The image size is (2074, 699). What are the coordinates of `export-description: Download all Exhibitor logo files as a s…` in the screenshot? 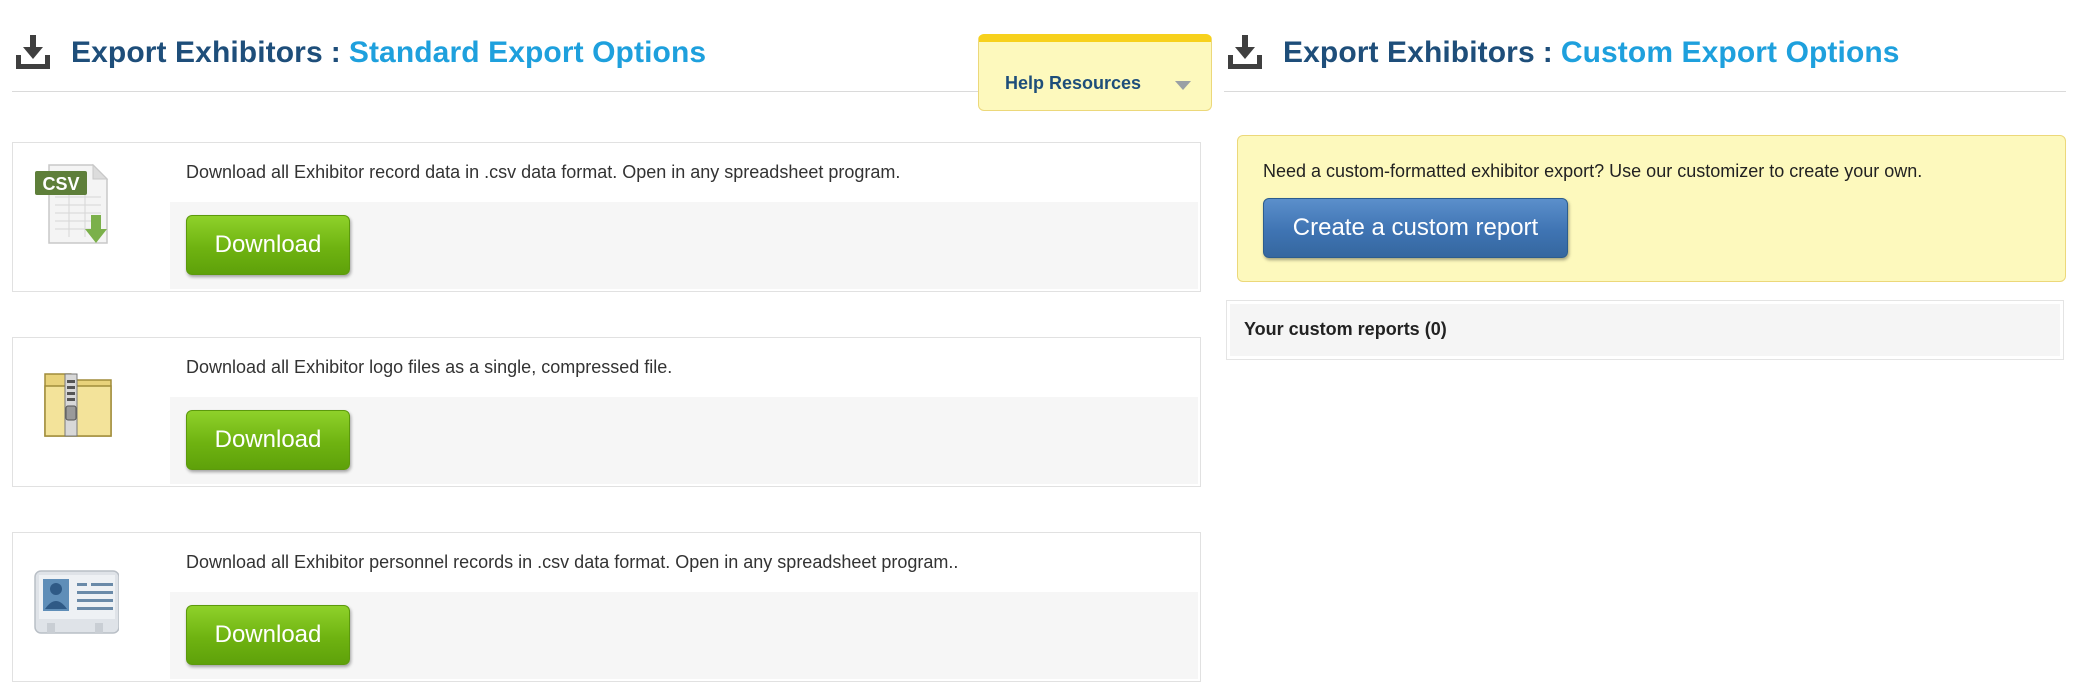 It's located at (429, 367).